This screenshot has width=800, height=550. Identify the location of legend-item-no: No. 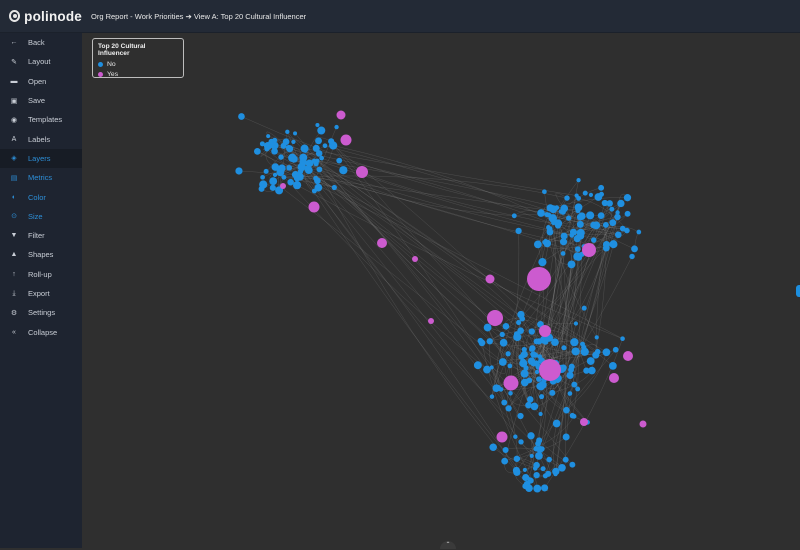
(138, 64).